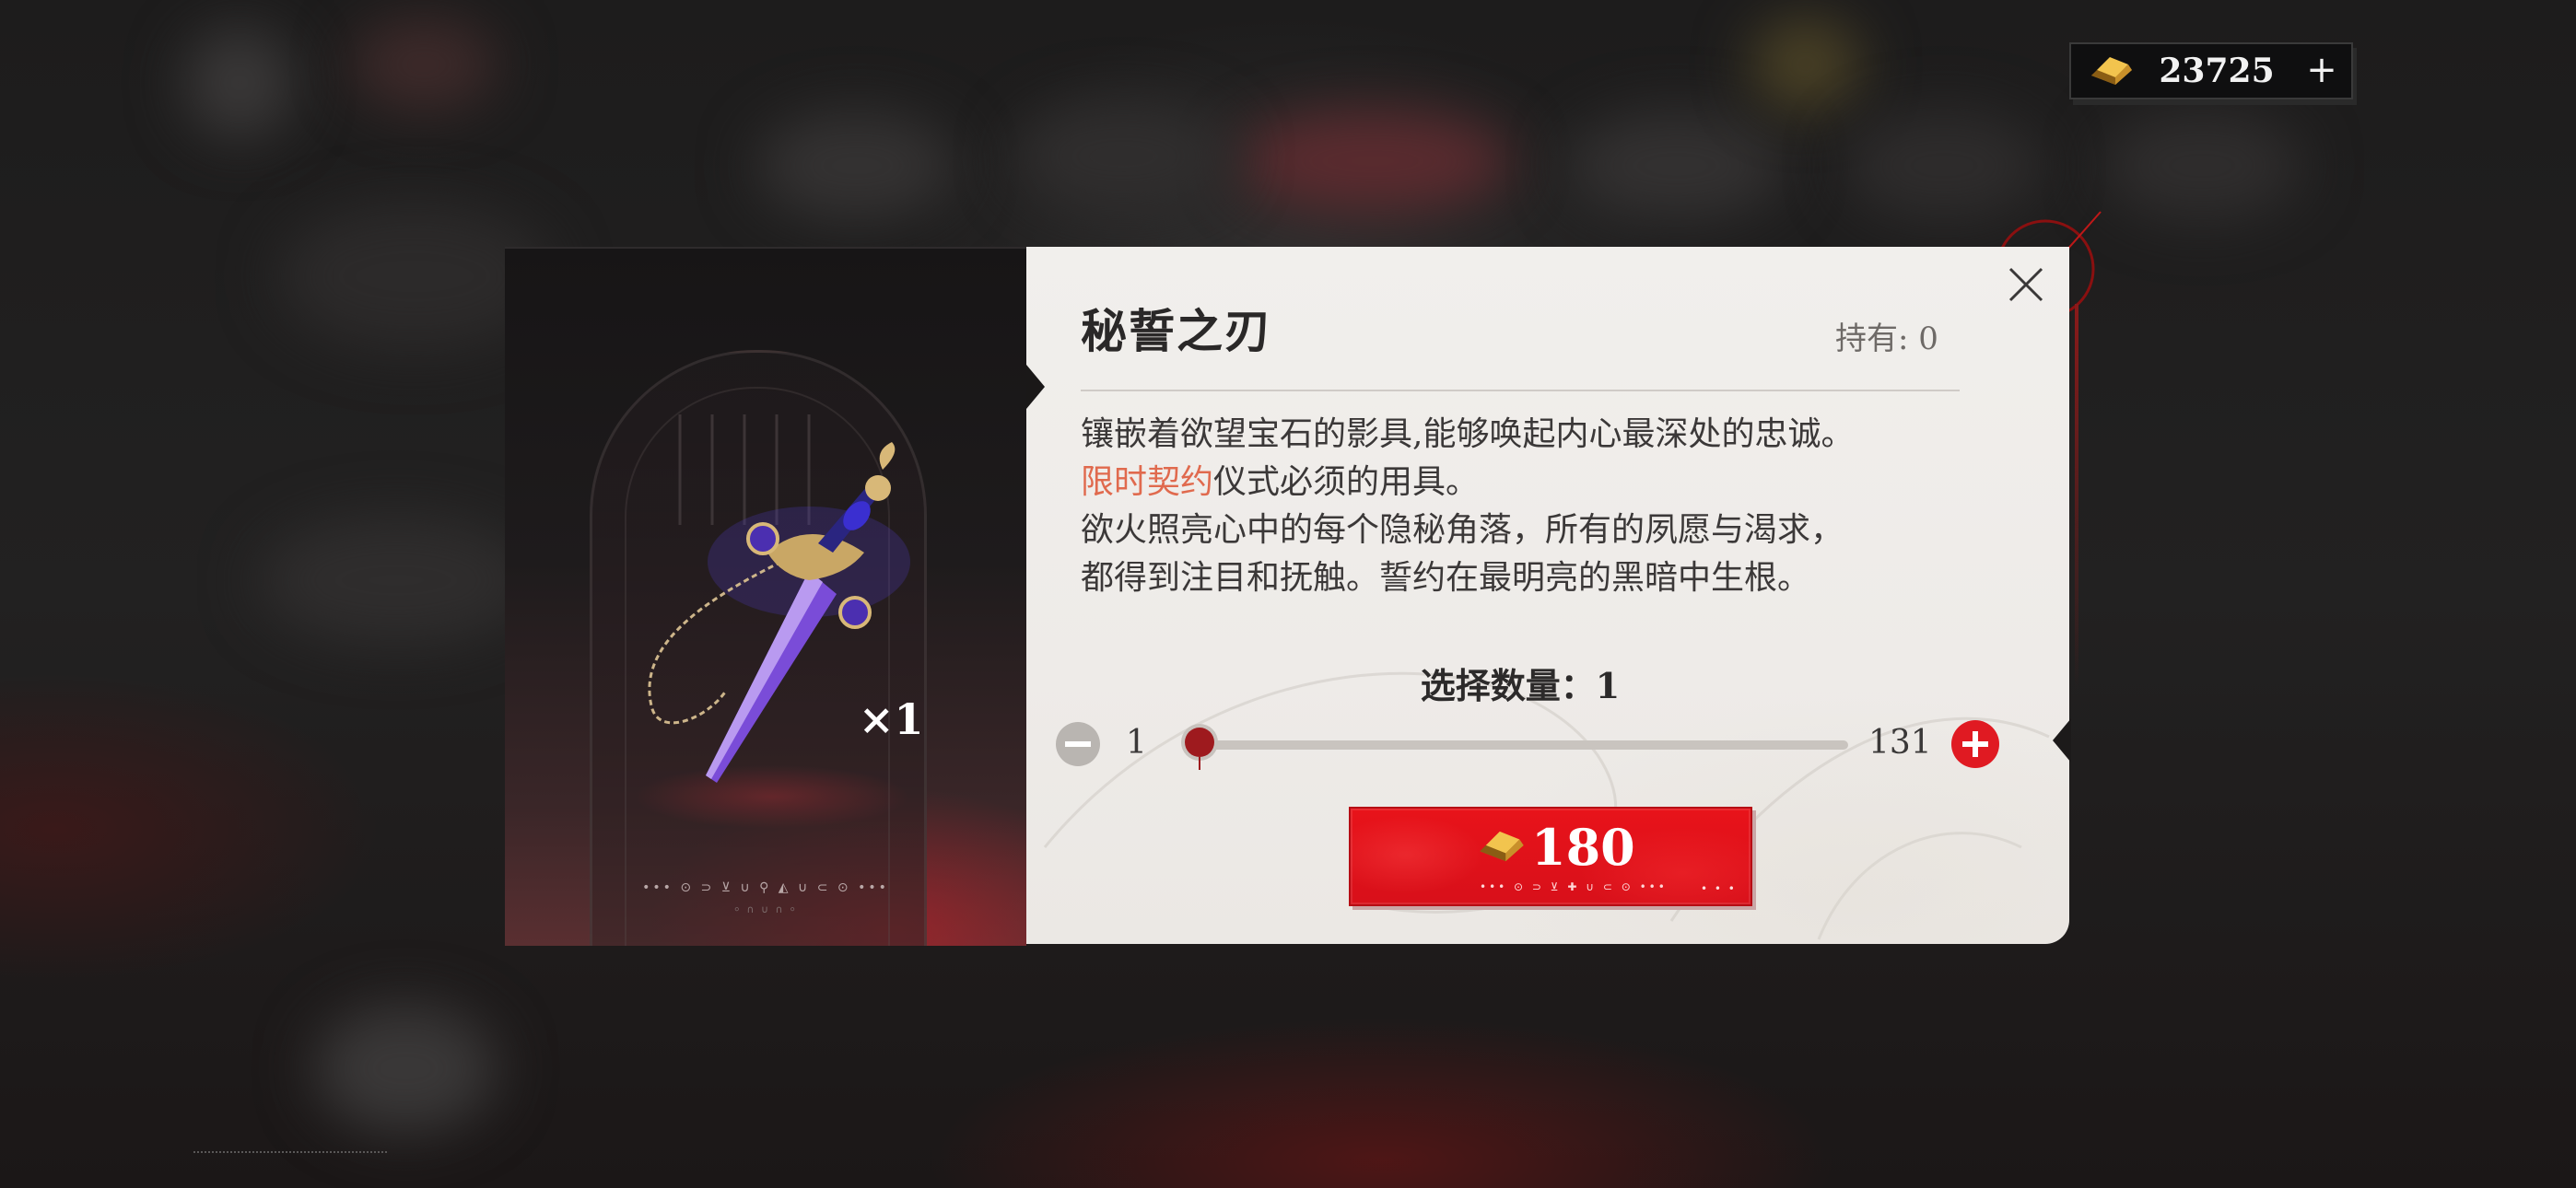 Image resolution: width=2576 pixels, height=1188 pixels. What do you see at coordinates (1975, 744) in the screenshot?
I see `increase-quantity-button` at bounding box center [1975, 744].